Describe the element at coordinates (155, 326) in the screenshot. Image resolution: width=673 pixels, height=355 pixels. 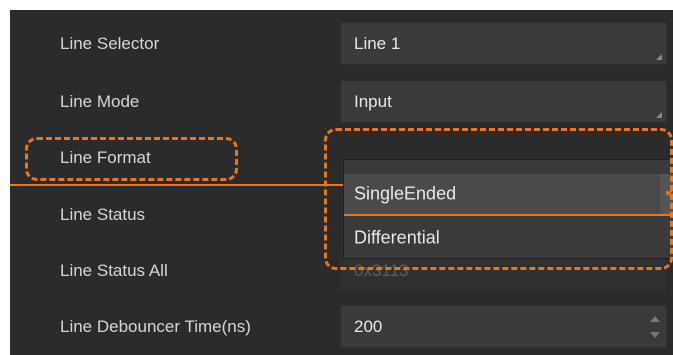
I see `label-line-debouncer-time: Line Debouncer Time(ns)` at that location.